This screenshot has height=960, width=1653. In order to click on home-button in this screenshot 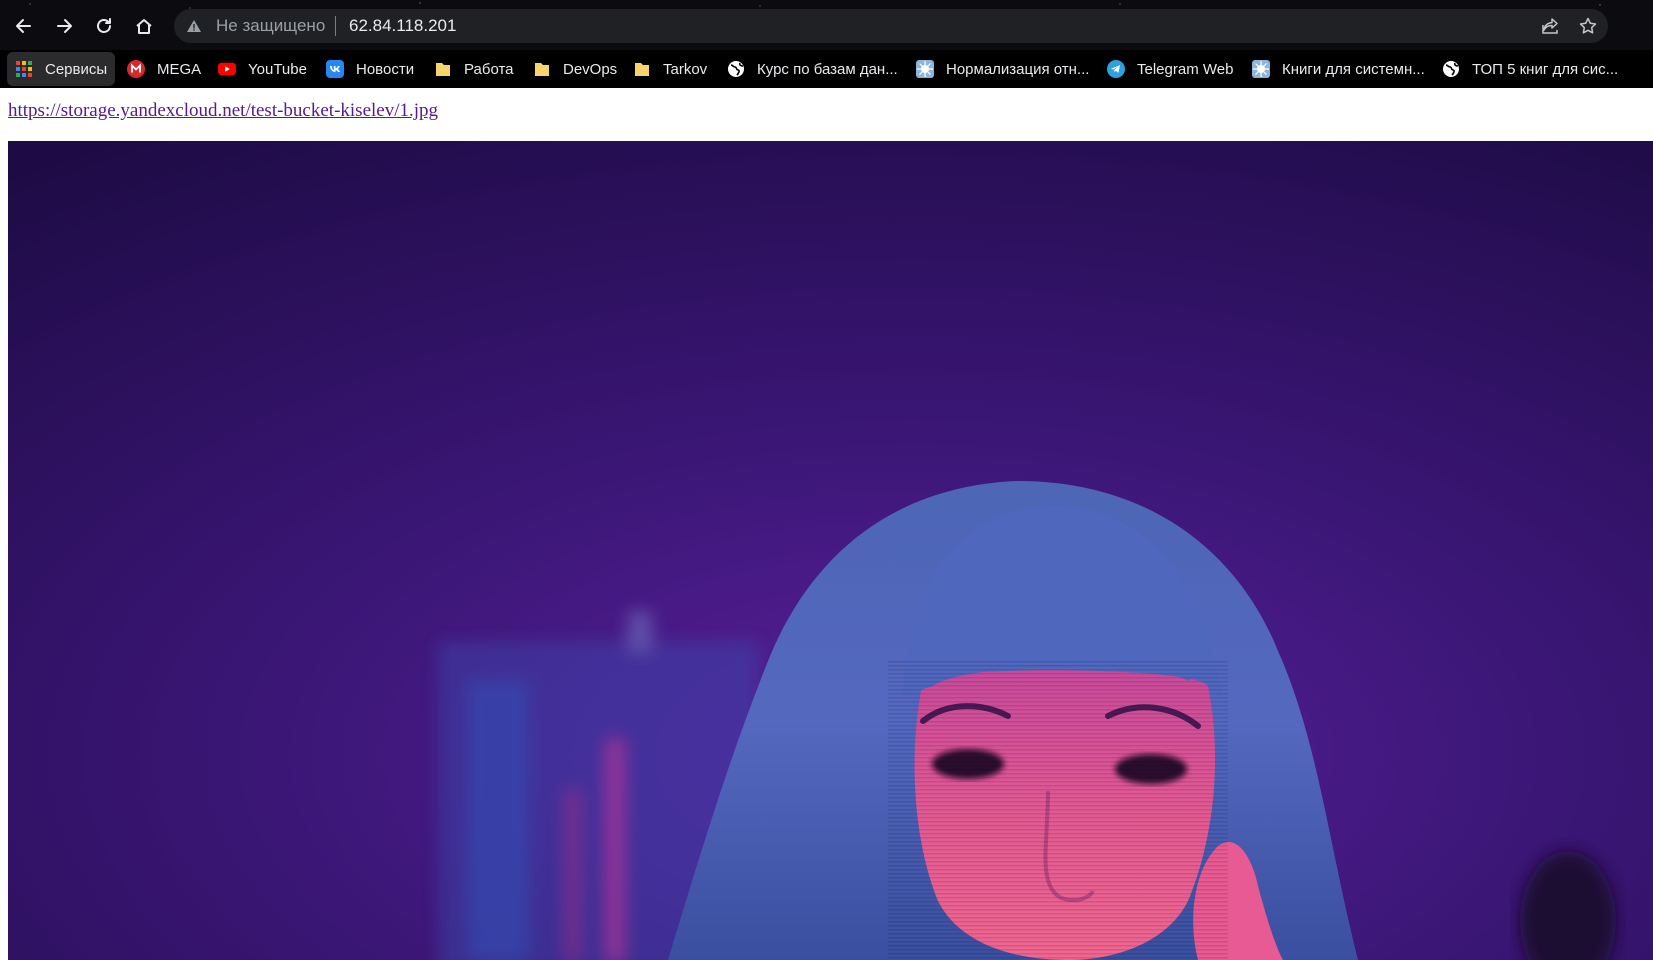, I will do `click(144, 26)`.